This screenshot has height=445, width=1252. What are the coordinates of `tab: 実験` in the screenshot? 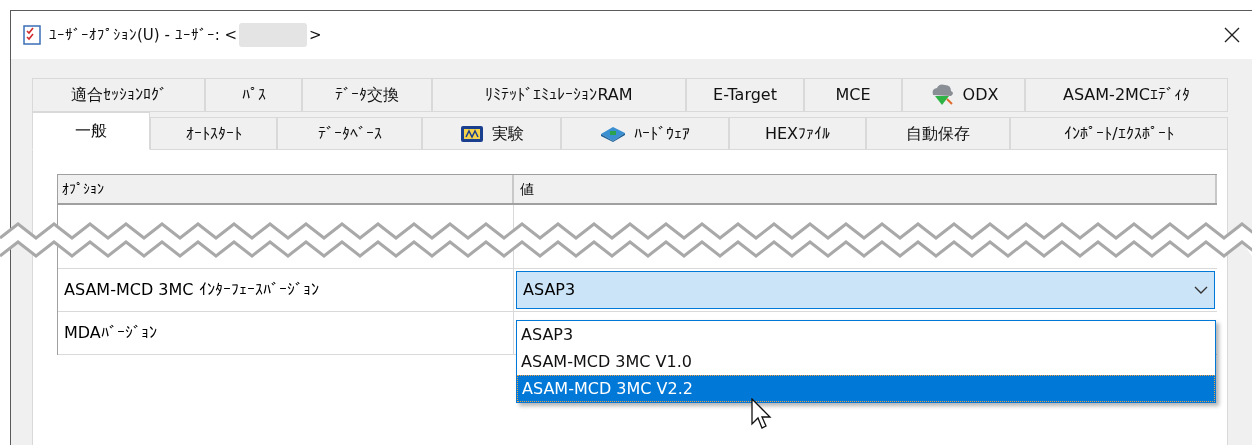 It's located at (491, 133).